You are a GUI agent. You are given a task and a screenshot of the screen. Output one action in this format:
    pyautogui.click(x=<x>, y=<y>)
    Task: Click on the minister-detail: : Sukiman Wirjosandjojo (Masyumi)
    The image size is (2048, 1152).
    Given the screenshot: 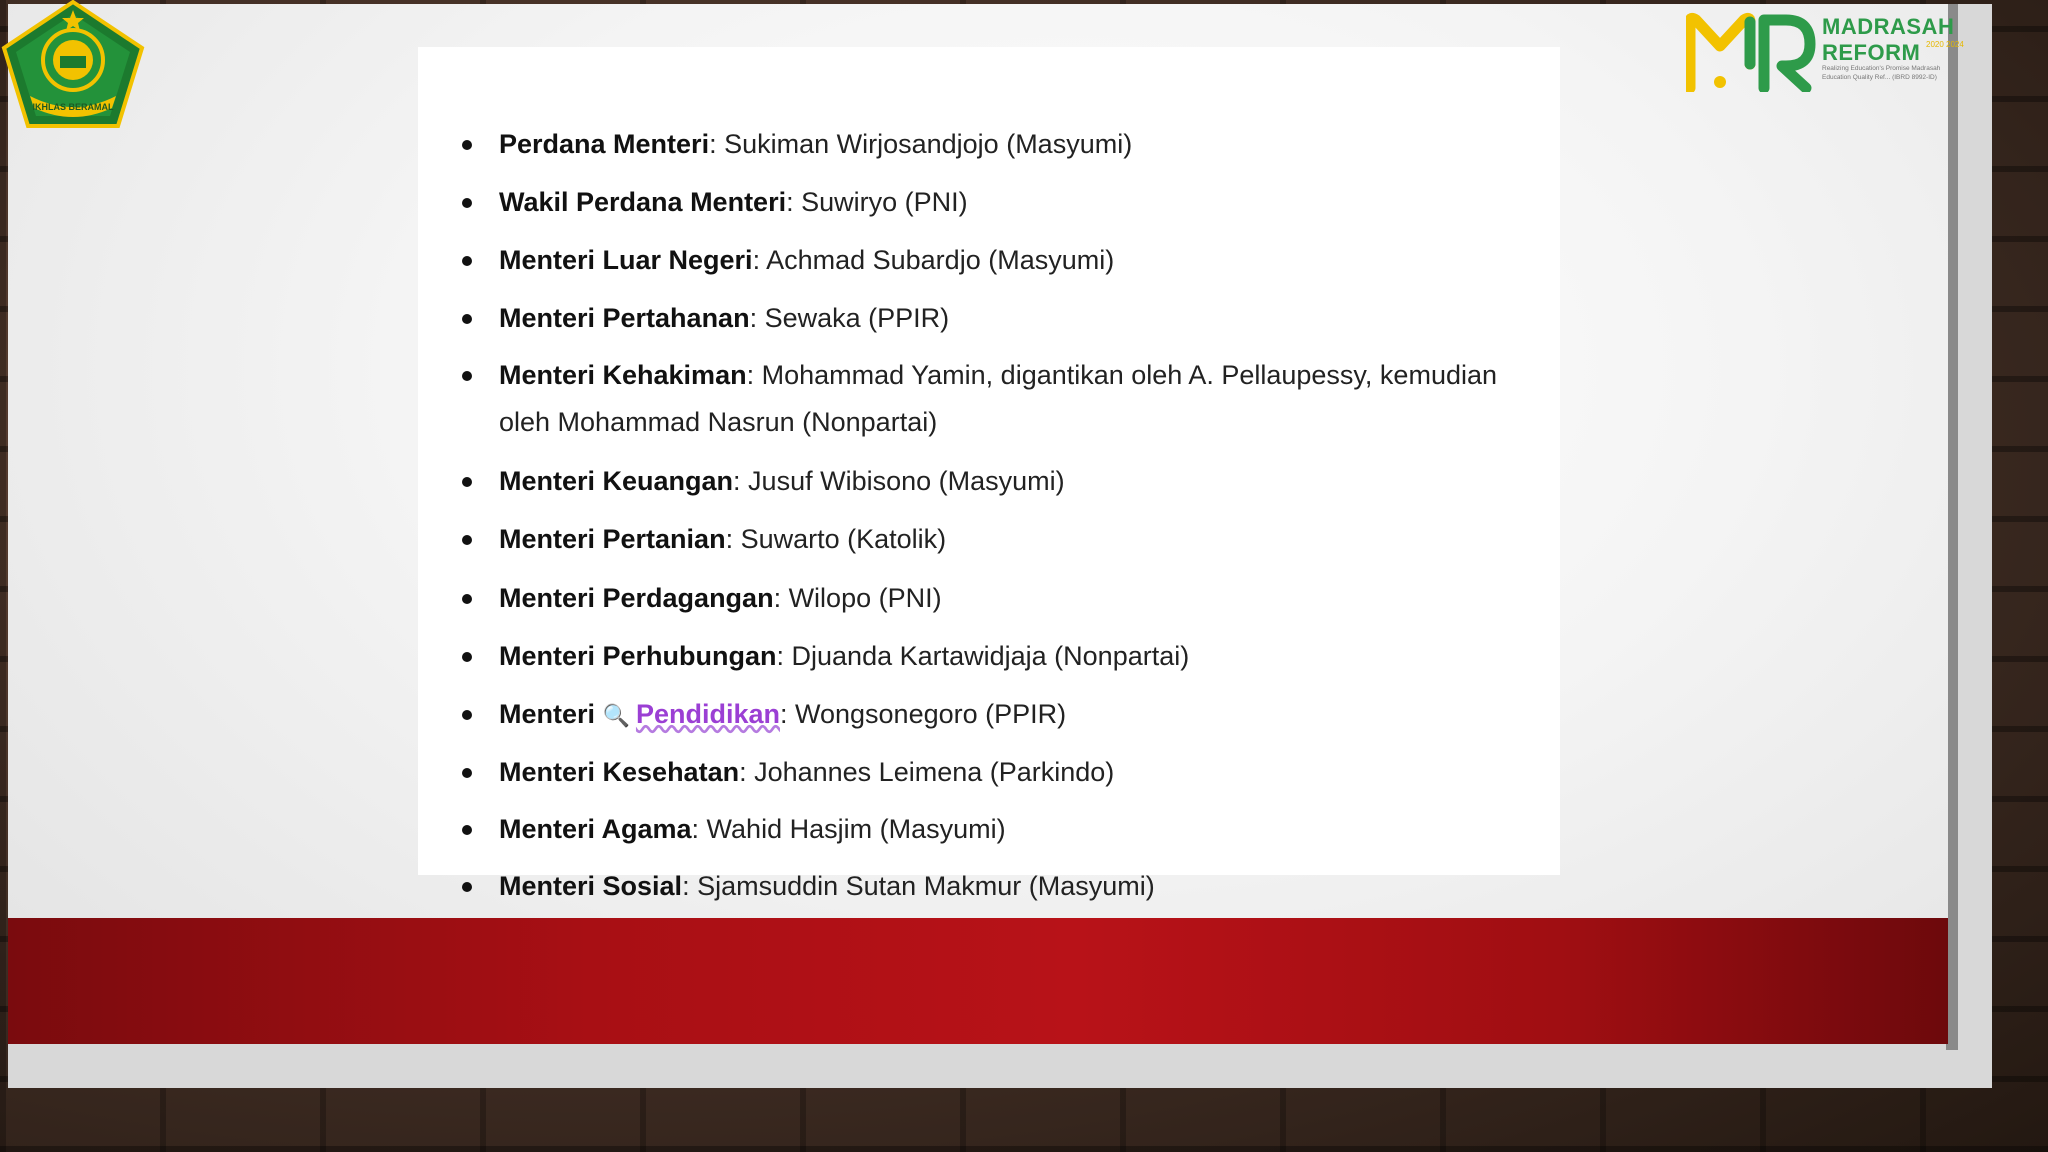 What is the action you would take?
    pyautogui.click(x=921, y=144)
    